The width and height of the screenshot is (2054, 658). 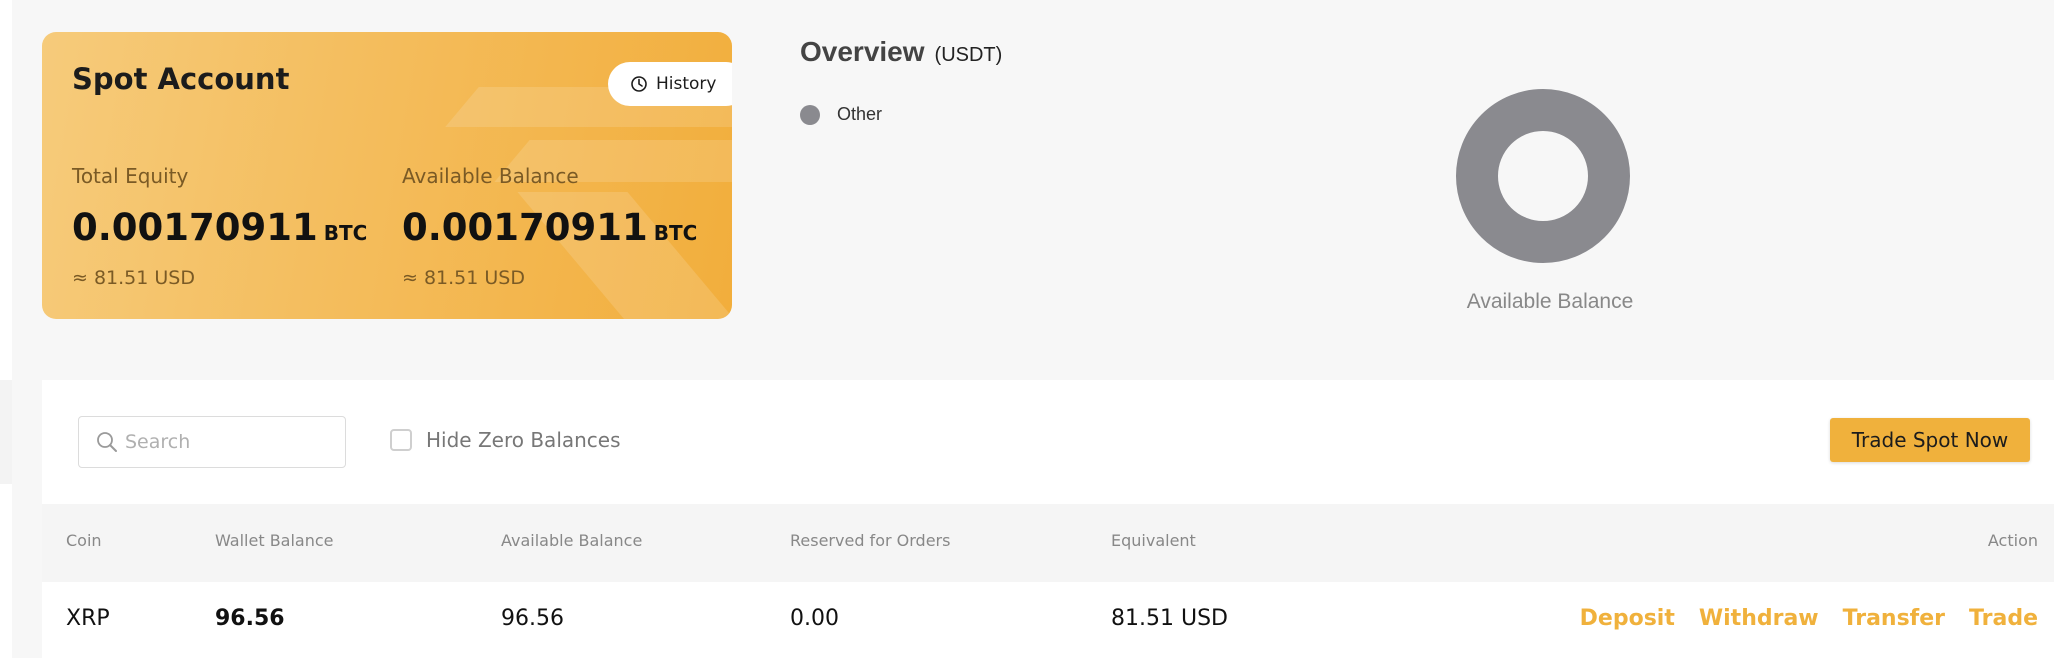 I want to click on trade-link: Trade, so click(x=2003, y=618).